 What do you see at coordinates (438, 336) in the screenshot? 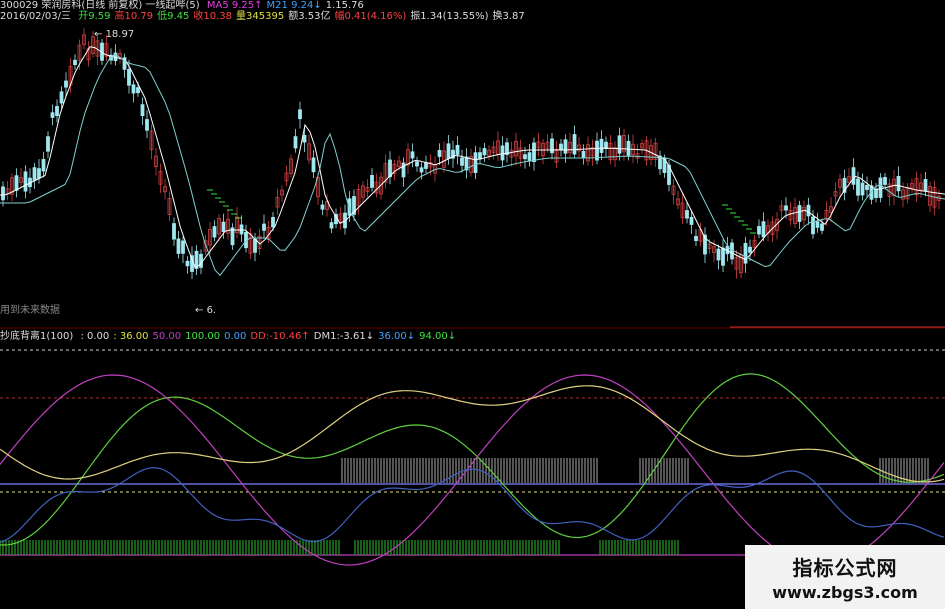
I see `indicator-value-8: 94.00↓` at bounding box center [438, 336].